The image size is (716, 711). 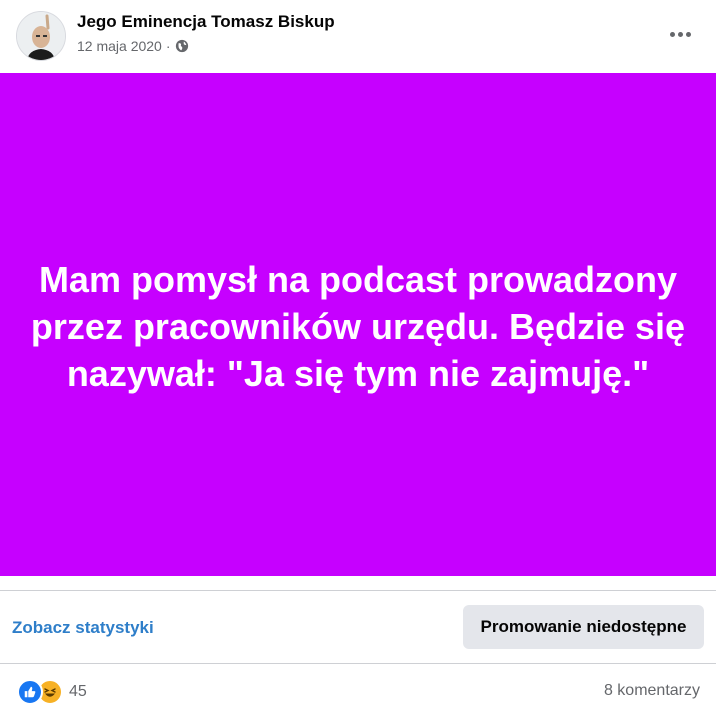 I want to click on view-insights-link: Zobacz statystyki, so click(x=83, y=628).